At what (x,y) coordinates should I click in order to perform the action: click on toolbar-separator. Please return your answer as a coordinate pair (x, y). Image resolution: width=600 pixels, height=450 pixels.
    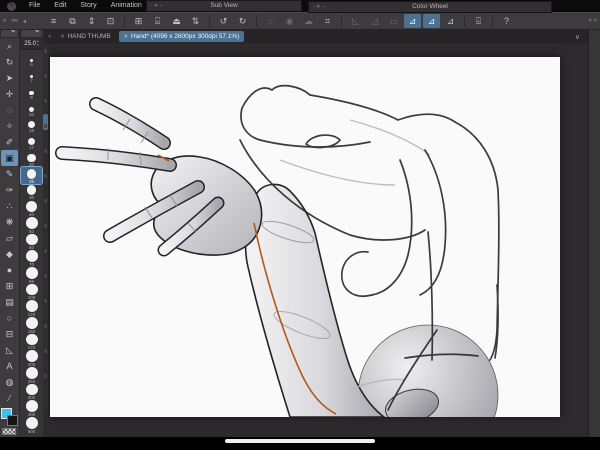
    Looking at the image, I should click on (256, 21).